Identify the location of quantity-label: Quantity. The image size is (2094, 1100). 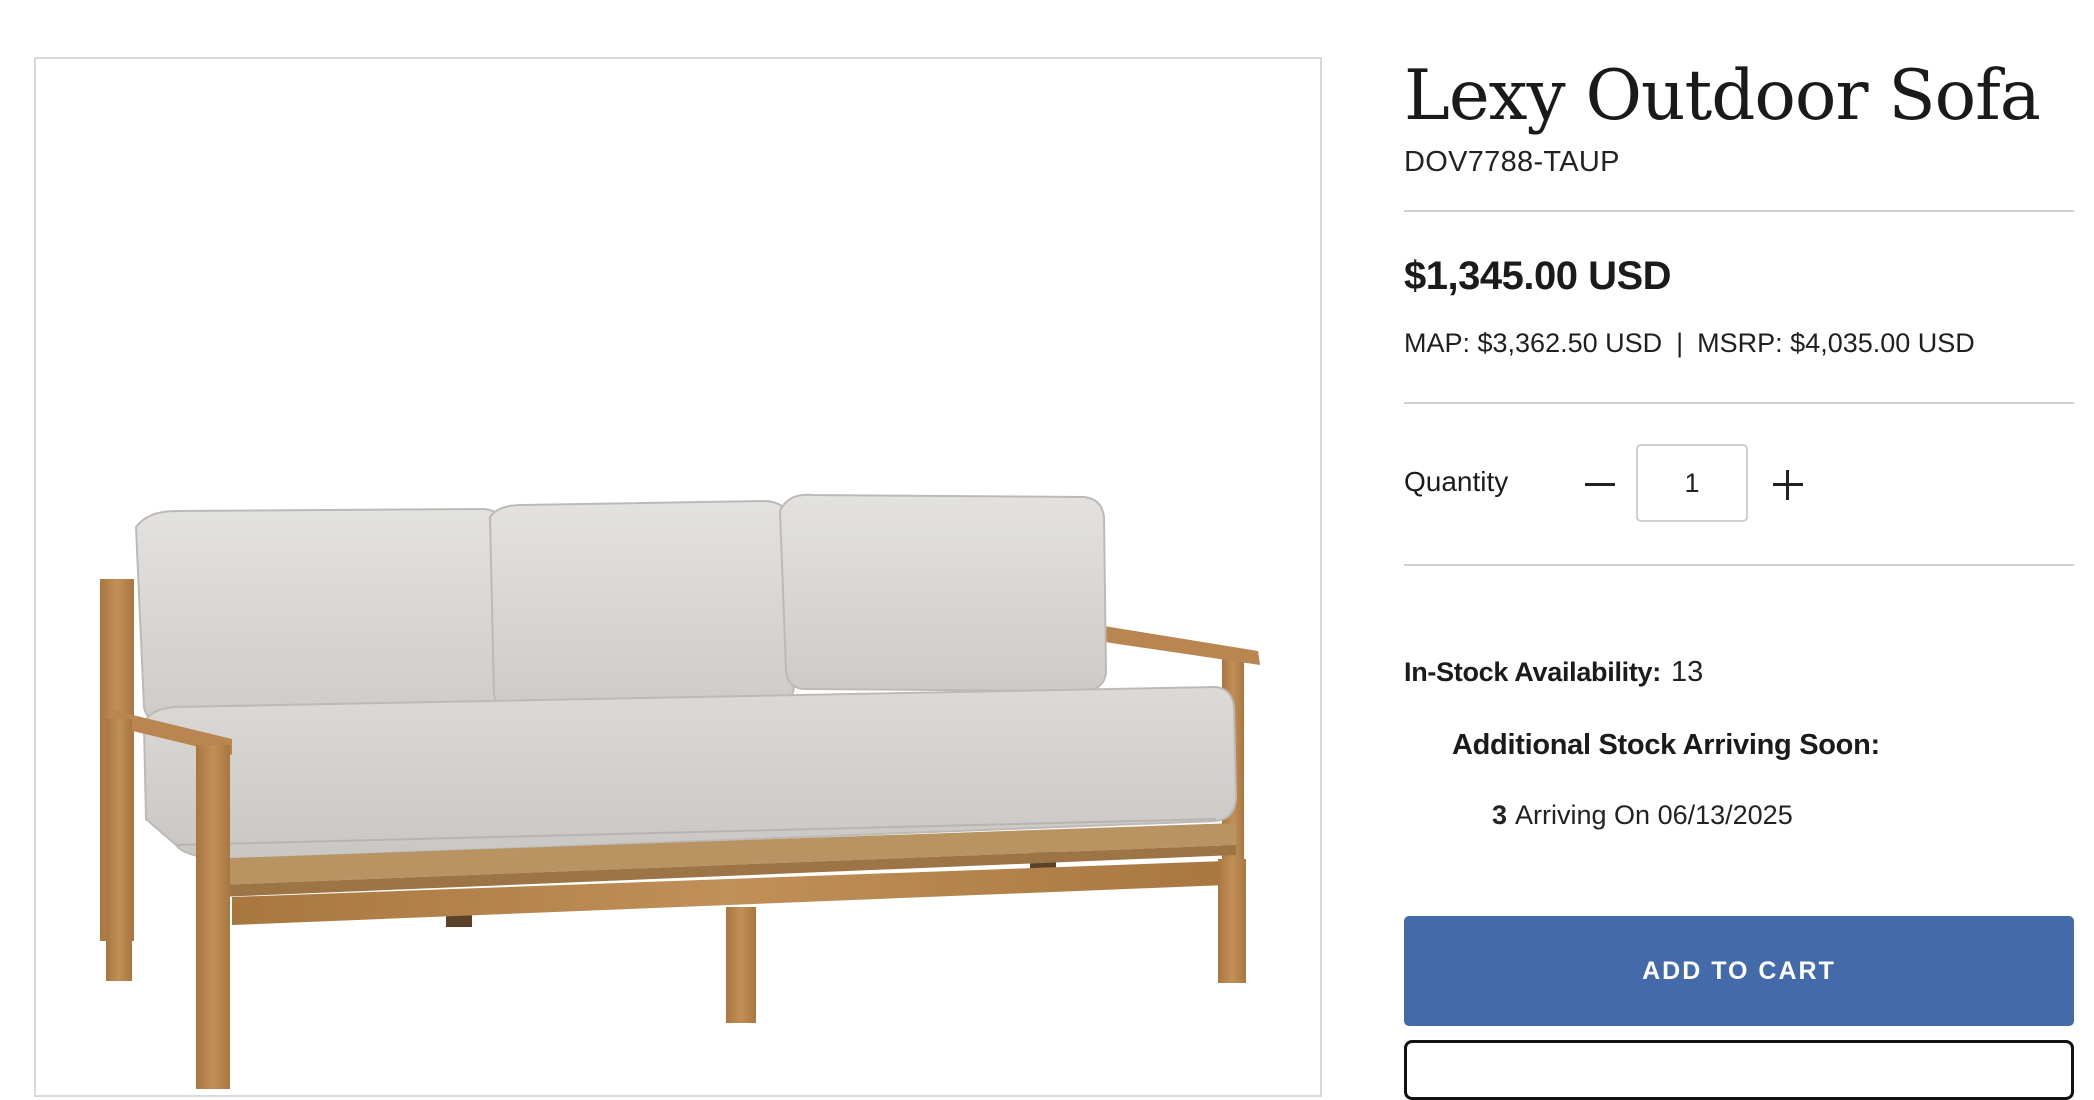
(1456, 481).